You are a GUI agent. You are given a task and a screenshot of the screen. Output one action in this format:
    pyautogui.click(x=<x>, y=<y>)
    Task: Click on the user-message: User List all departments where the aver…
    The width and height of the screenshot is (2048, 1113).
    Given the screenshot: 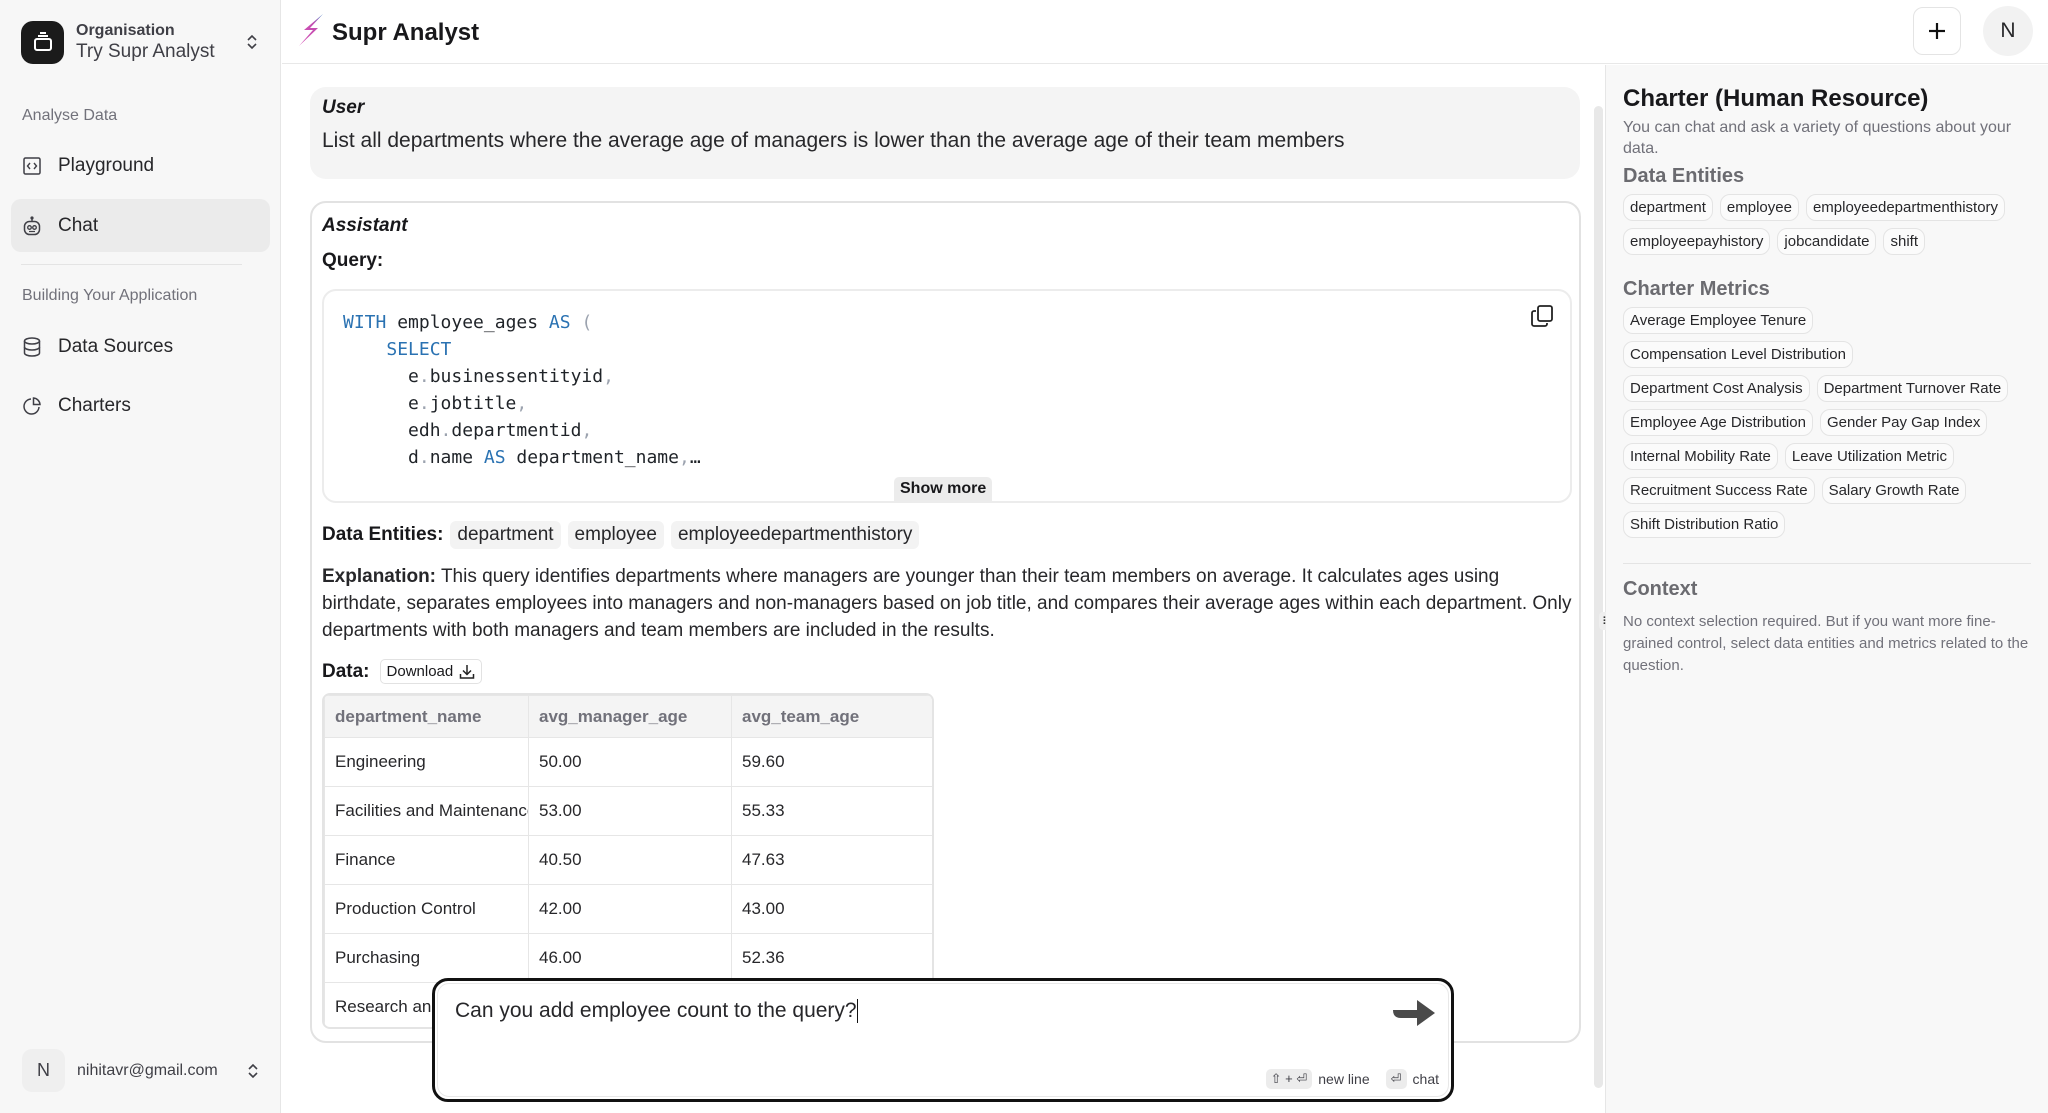 What is the action you would take?
    pyautogui.click(x=945, y=133)
    